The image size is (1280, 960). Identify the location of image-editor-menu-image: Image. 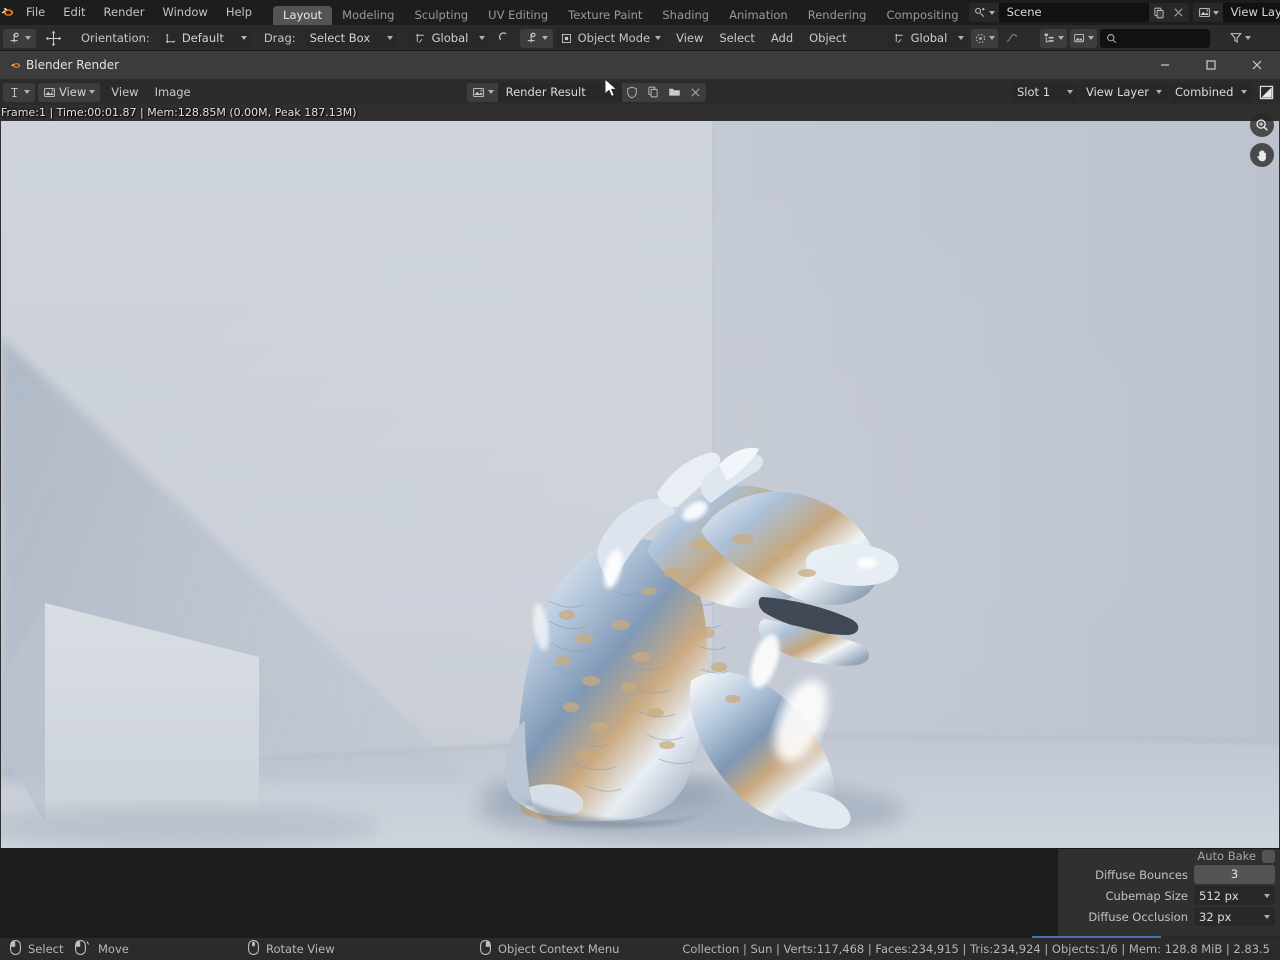
(173, 92).